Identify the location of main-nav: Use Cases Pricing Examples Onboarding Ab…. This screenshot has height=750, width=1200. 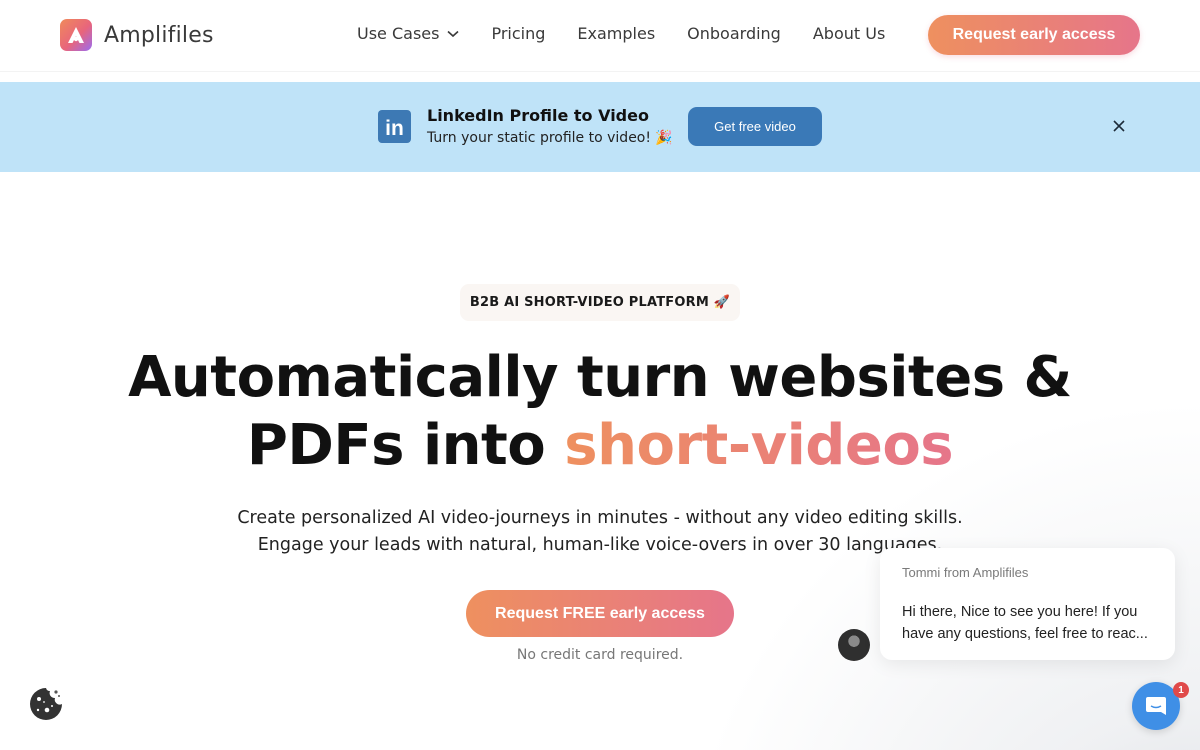
(637, 33).